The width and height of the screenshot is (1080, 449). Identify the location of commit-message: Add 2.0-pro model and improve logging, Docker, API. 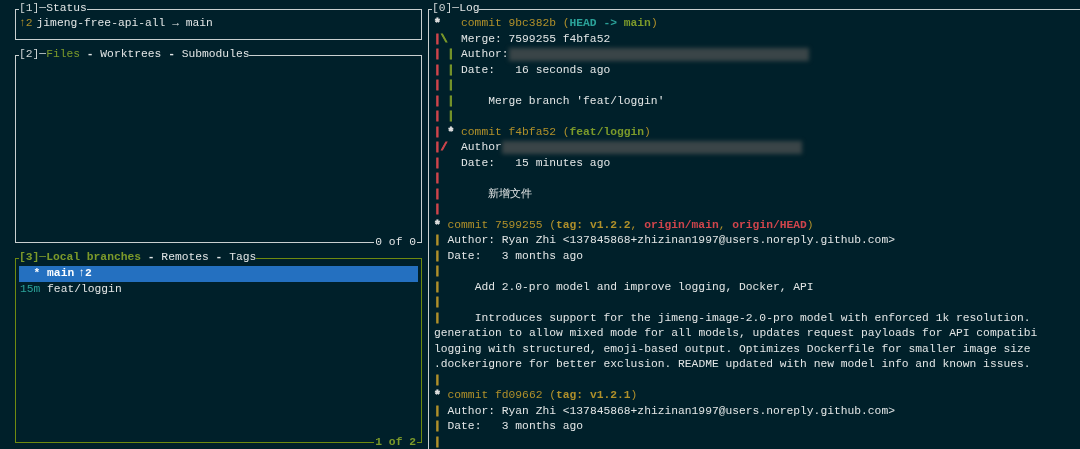
(643, 287).